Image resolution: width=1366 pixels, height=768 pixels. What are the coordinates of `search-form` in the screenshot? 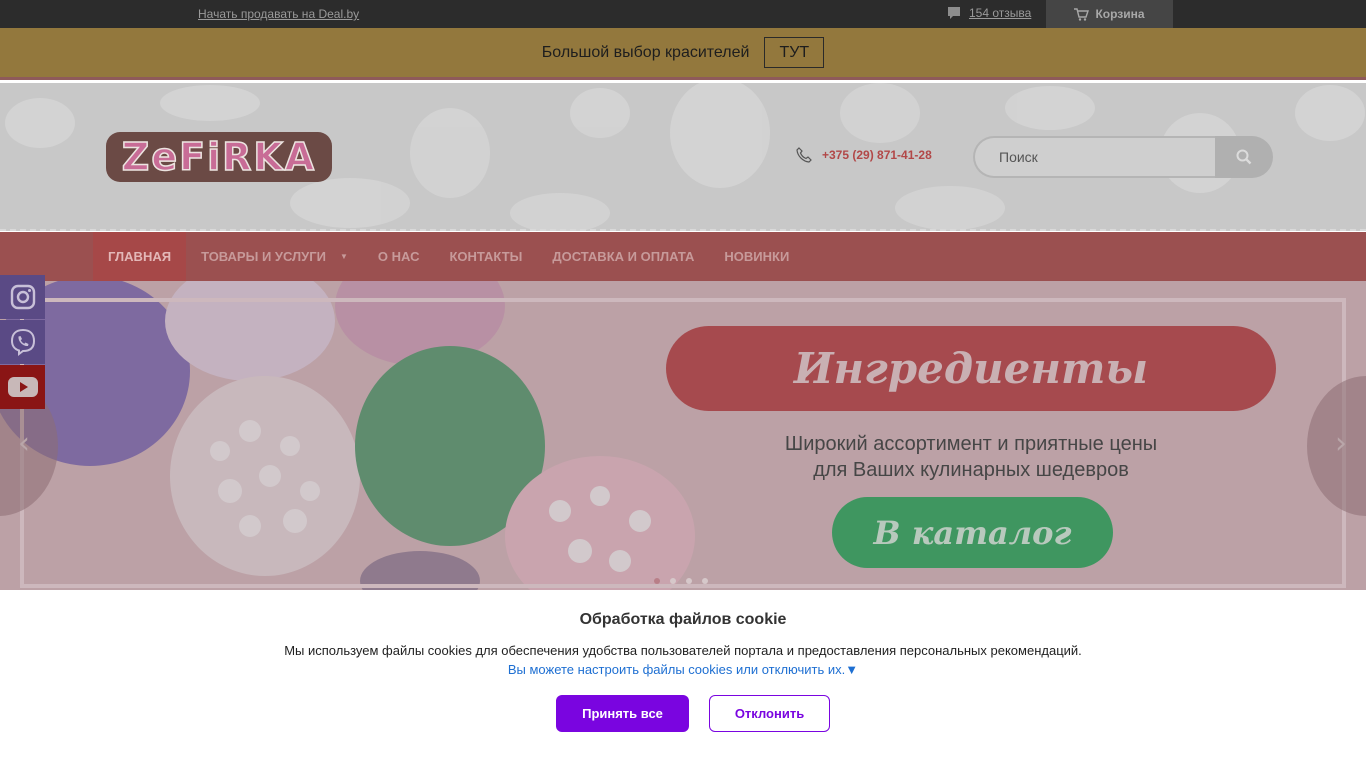 It's located at (1123, 157).